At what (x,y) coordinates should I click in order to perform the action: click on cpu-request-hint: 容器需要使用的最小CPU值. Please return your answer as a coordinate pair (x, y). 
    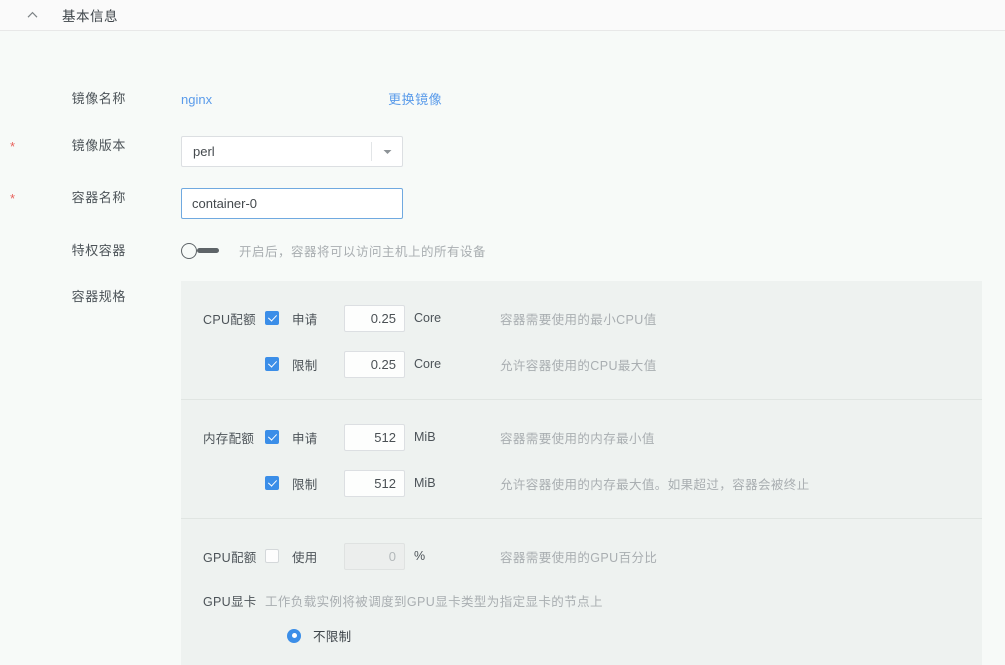
    Looking at the image, I should click on (578, 319).